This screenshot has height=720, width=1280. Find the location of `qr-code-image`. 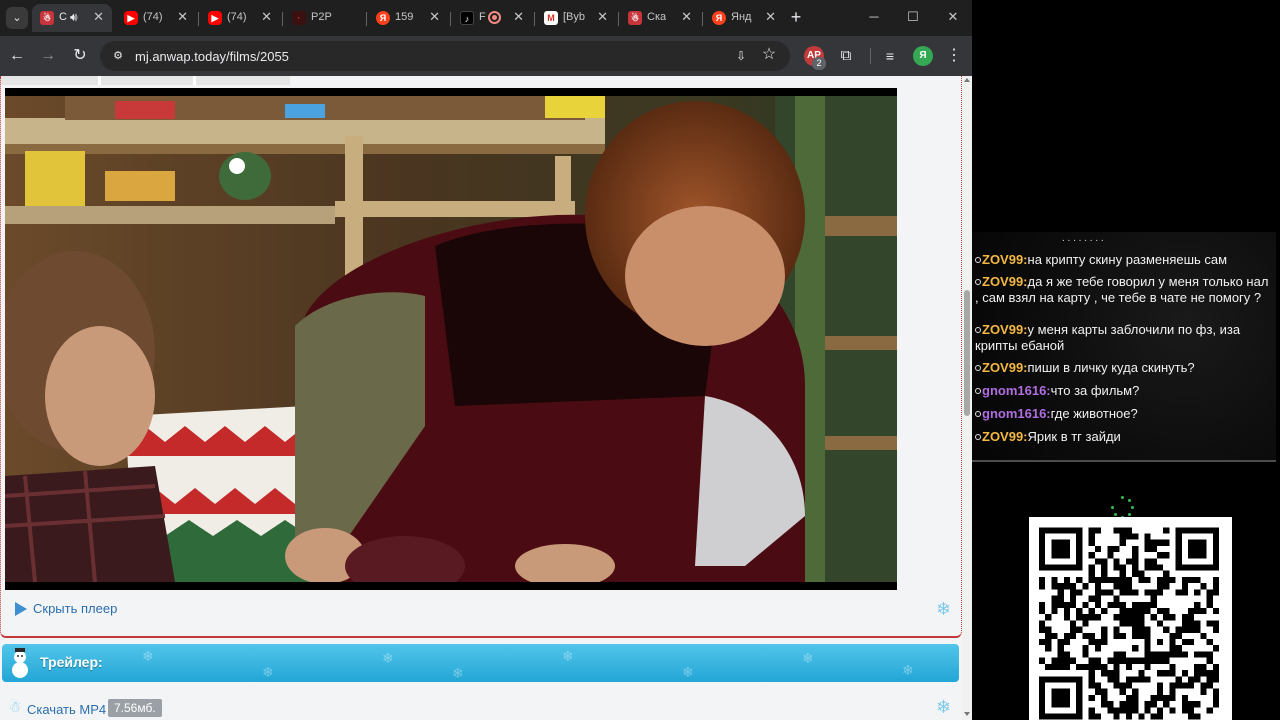

qr-code-image is located at coordinates (1129, 623).